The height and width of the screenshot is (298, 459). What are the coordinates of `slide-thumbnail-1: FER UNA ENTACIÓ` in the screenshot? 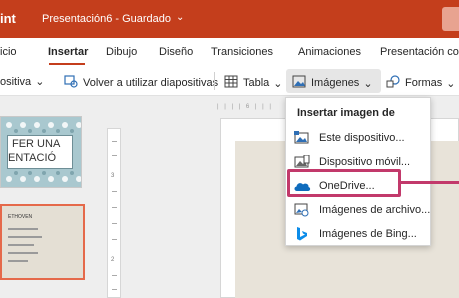 It's located at (41, 152).